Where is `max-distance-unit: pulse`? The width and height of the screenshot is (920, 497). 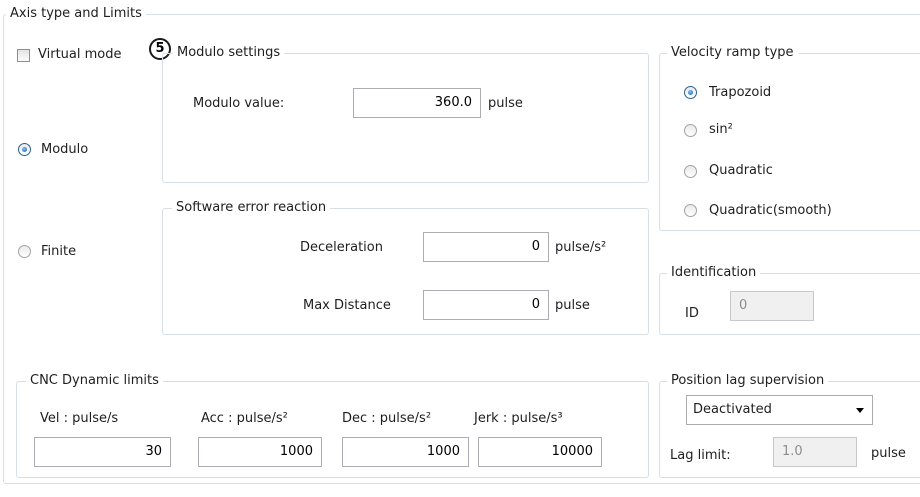 max-distance-unit: pulse is located at coordinates (572, 305).